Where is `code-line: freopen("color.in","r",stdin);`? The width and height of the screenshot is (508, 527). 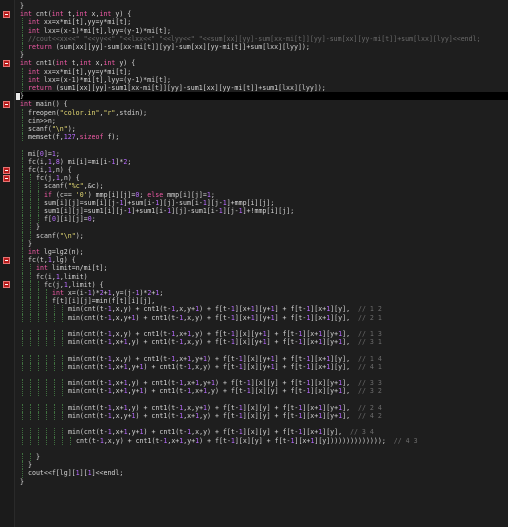
code-line: freopen("color.in","r",stdin); is located at coordinates (262, 113).